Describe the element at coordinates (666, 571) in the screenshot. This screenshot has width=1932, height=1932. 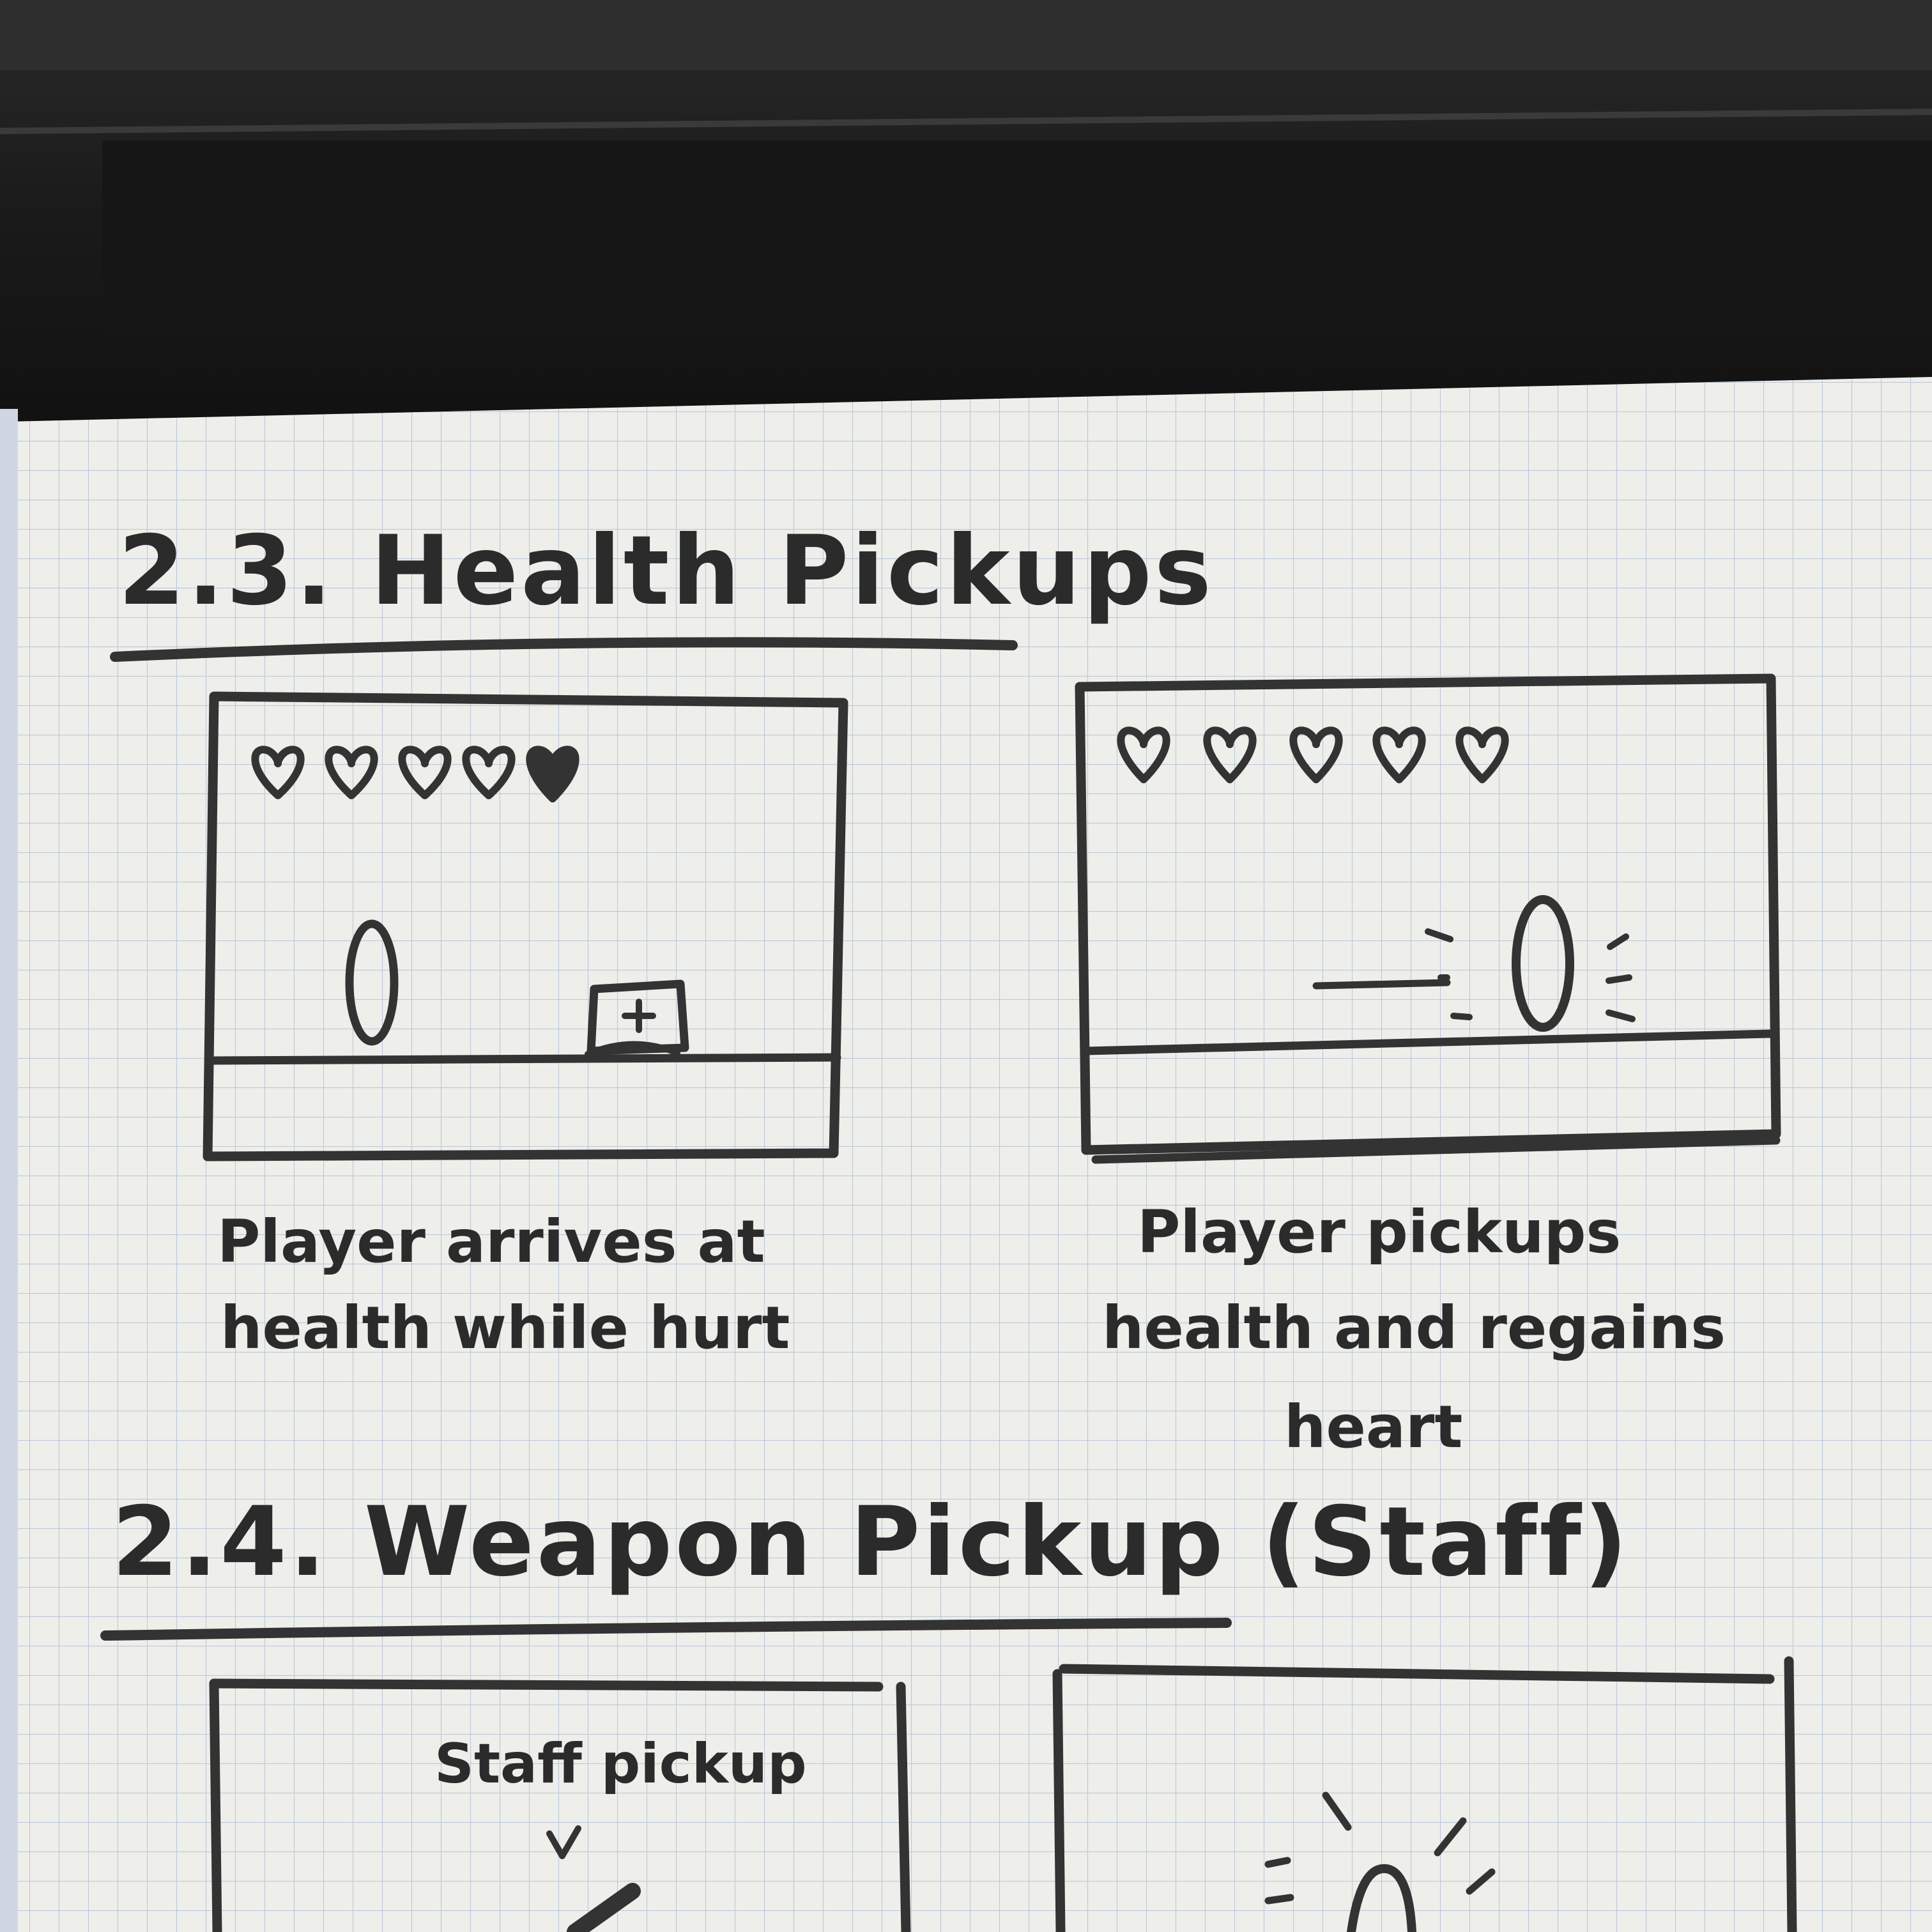
I see `section-heading-health: 2.3. Health Pickups` at that location.